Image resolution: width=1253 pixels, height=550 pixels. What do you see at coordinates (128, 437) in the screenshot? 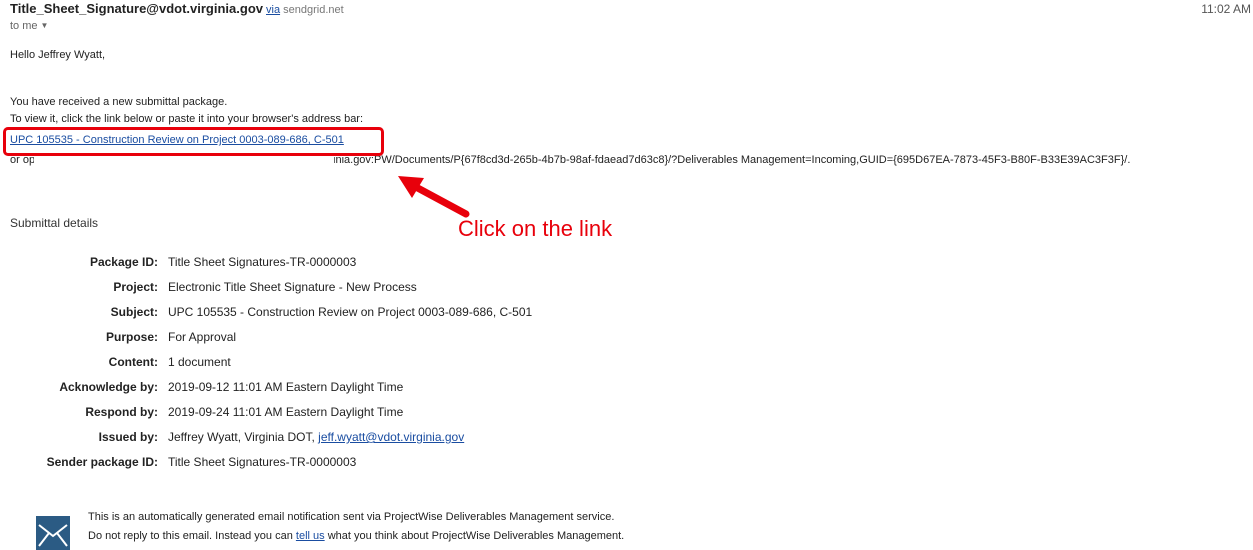
I see `detail-label: Issued by:` at bounding box center [128, 437].